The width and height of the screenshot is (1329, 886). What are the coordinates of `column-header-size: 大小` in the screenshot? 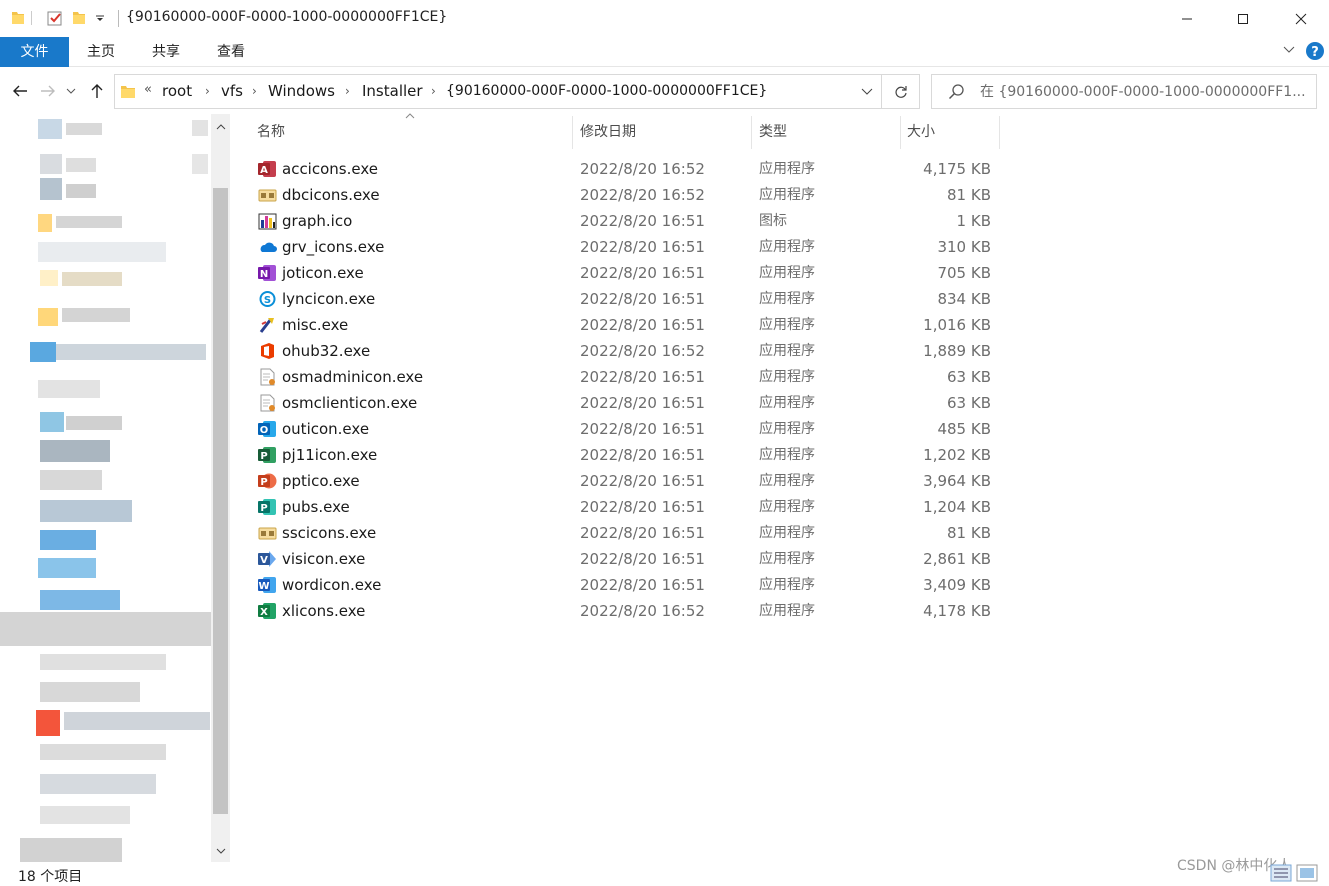 It's located at (953, 132).